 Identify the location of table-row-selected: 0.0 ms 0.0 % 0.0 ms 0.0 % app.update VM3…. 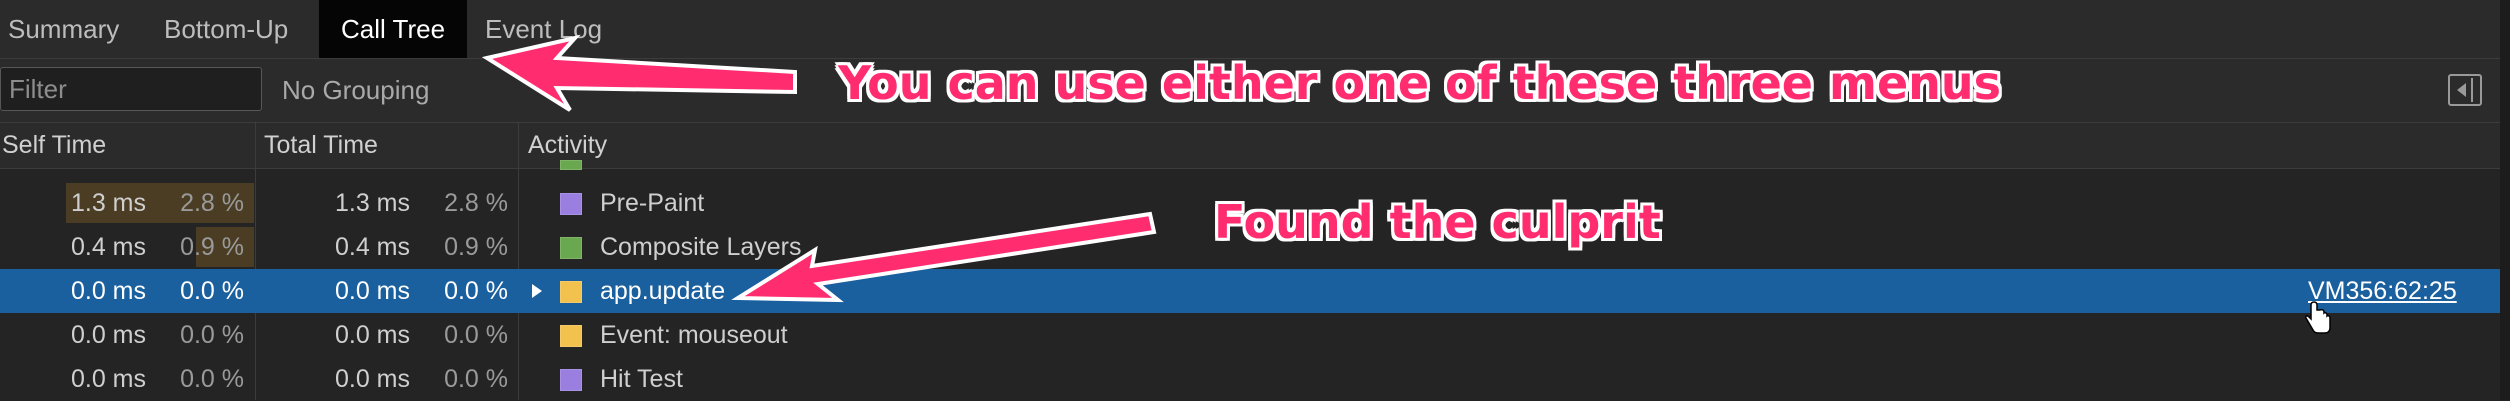
(1250, 291).